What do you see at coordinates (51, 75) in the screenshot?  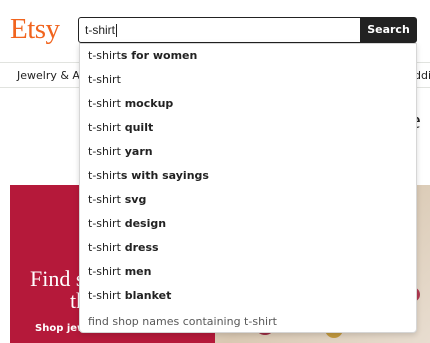 I see `nav-item-jewelry: Jewelry & Ac` at bounding box center [51, 75].